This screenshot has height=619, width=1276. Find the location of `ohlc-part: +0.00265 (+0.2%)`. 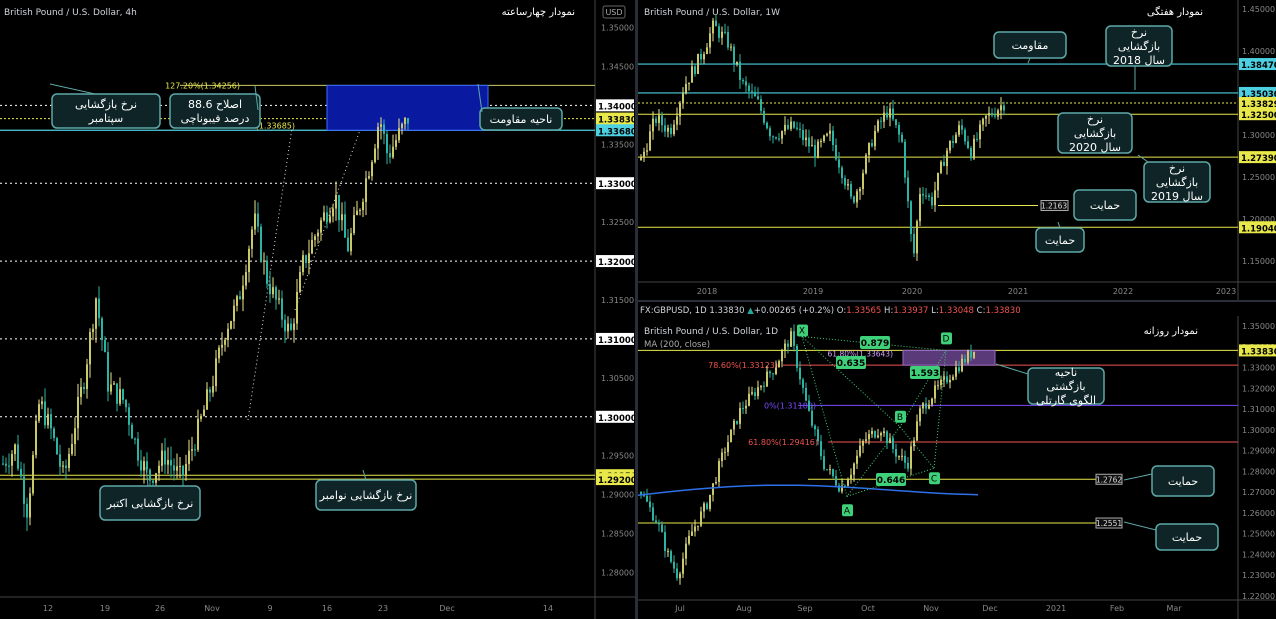

ohlc-part: +0.00265 (+0.2%) is located at coordinates (795, 311).